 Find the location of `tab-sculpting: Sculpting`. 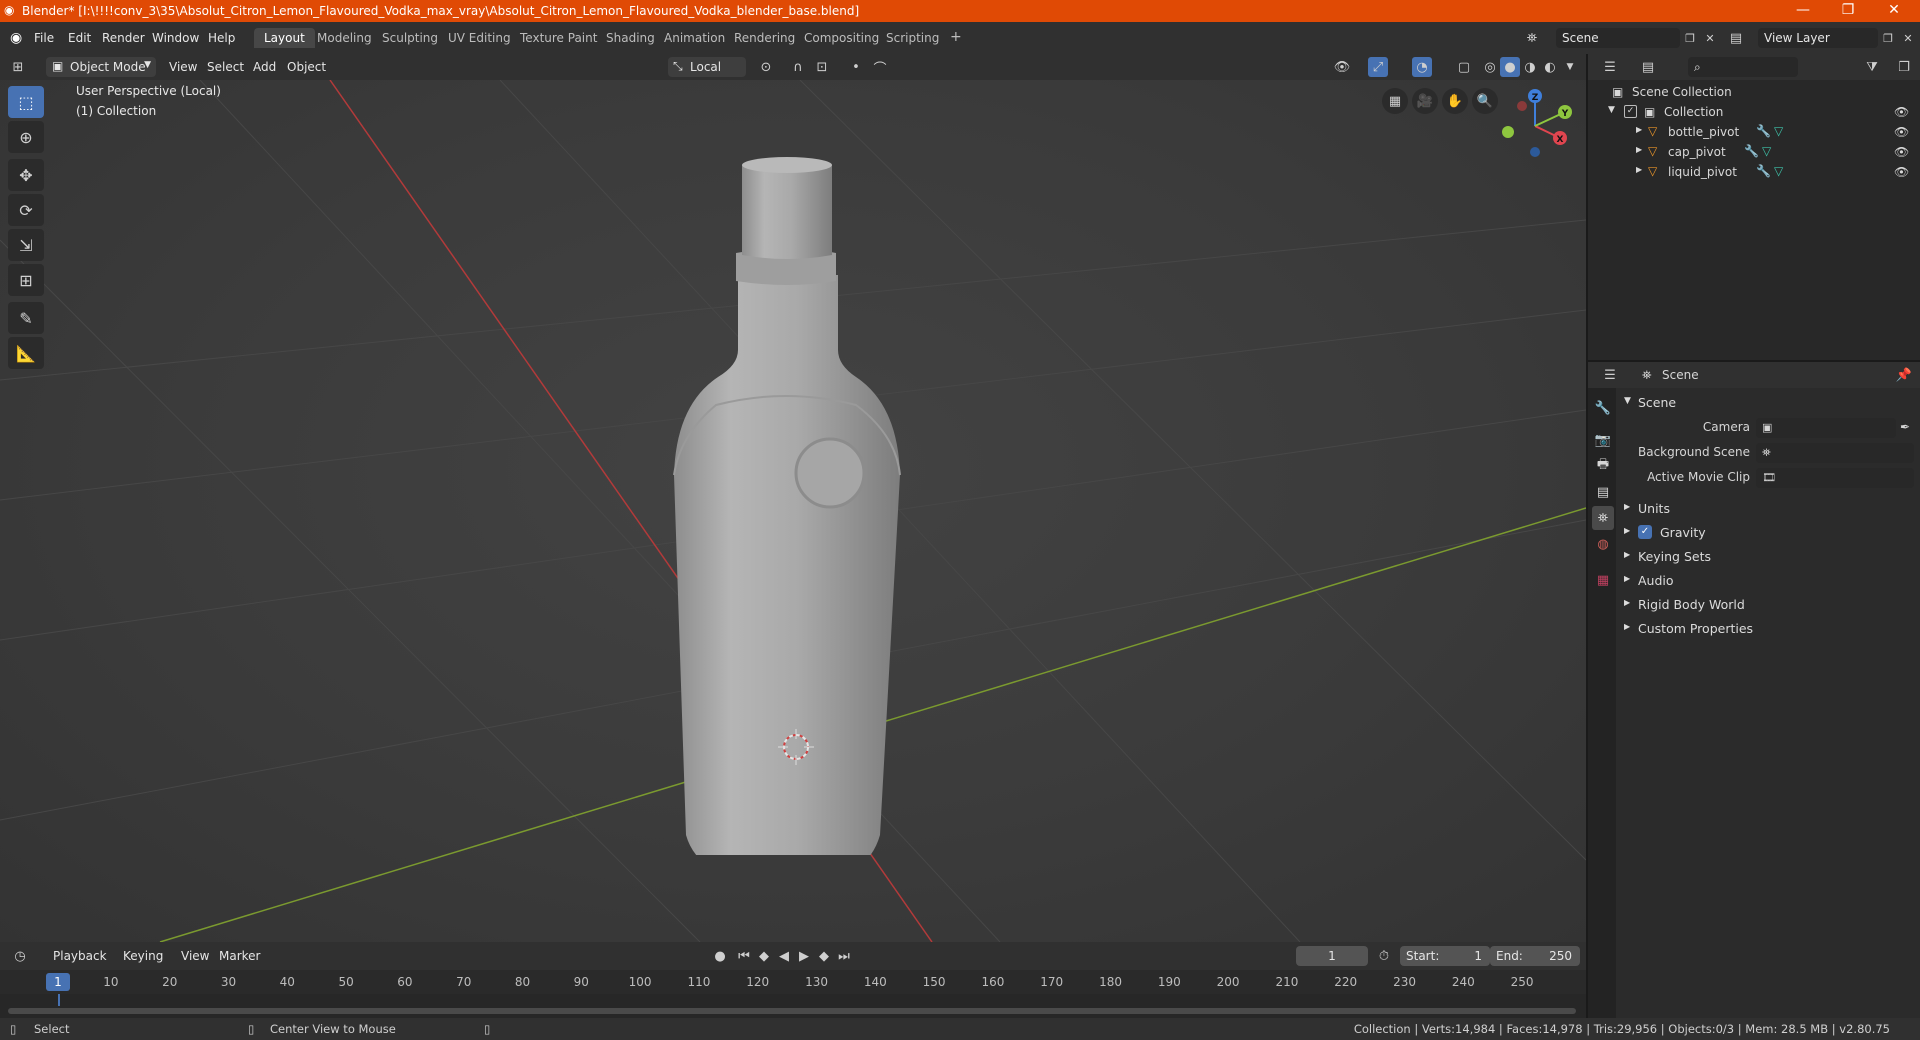

tab-sculpting: Sculpting is located at coordinates (410, 38).